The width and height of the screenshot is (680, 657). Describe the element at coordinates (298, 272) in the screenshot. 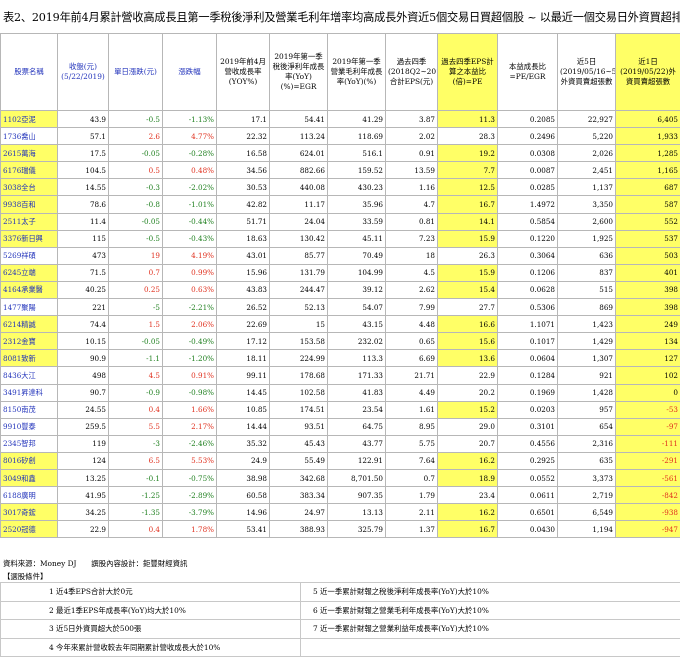

I see `egr-cell: 131.79` at that location.